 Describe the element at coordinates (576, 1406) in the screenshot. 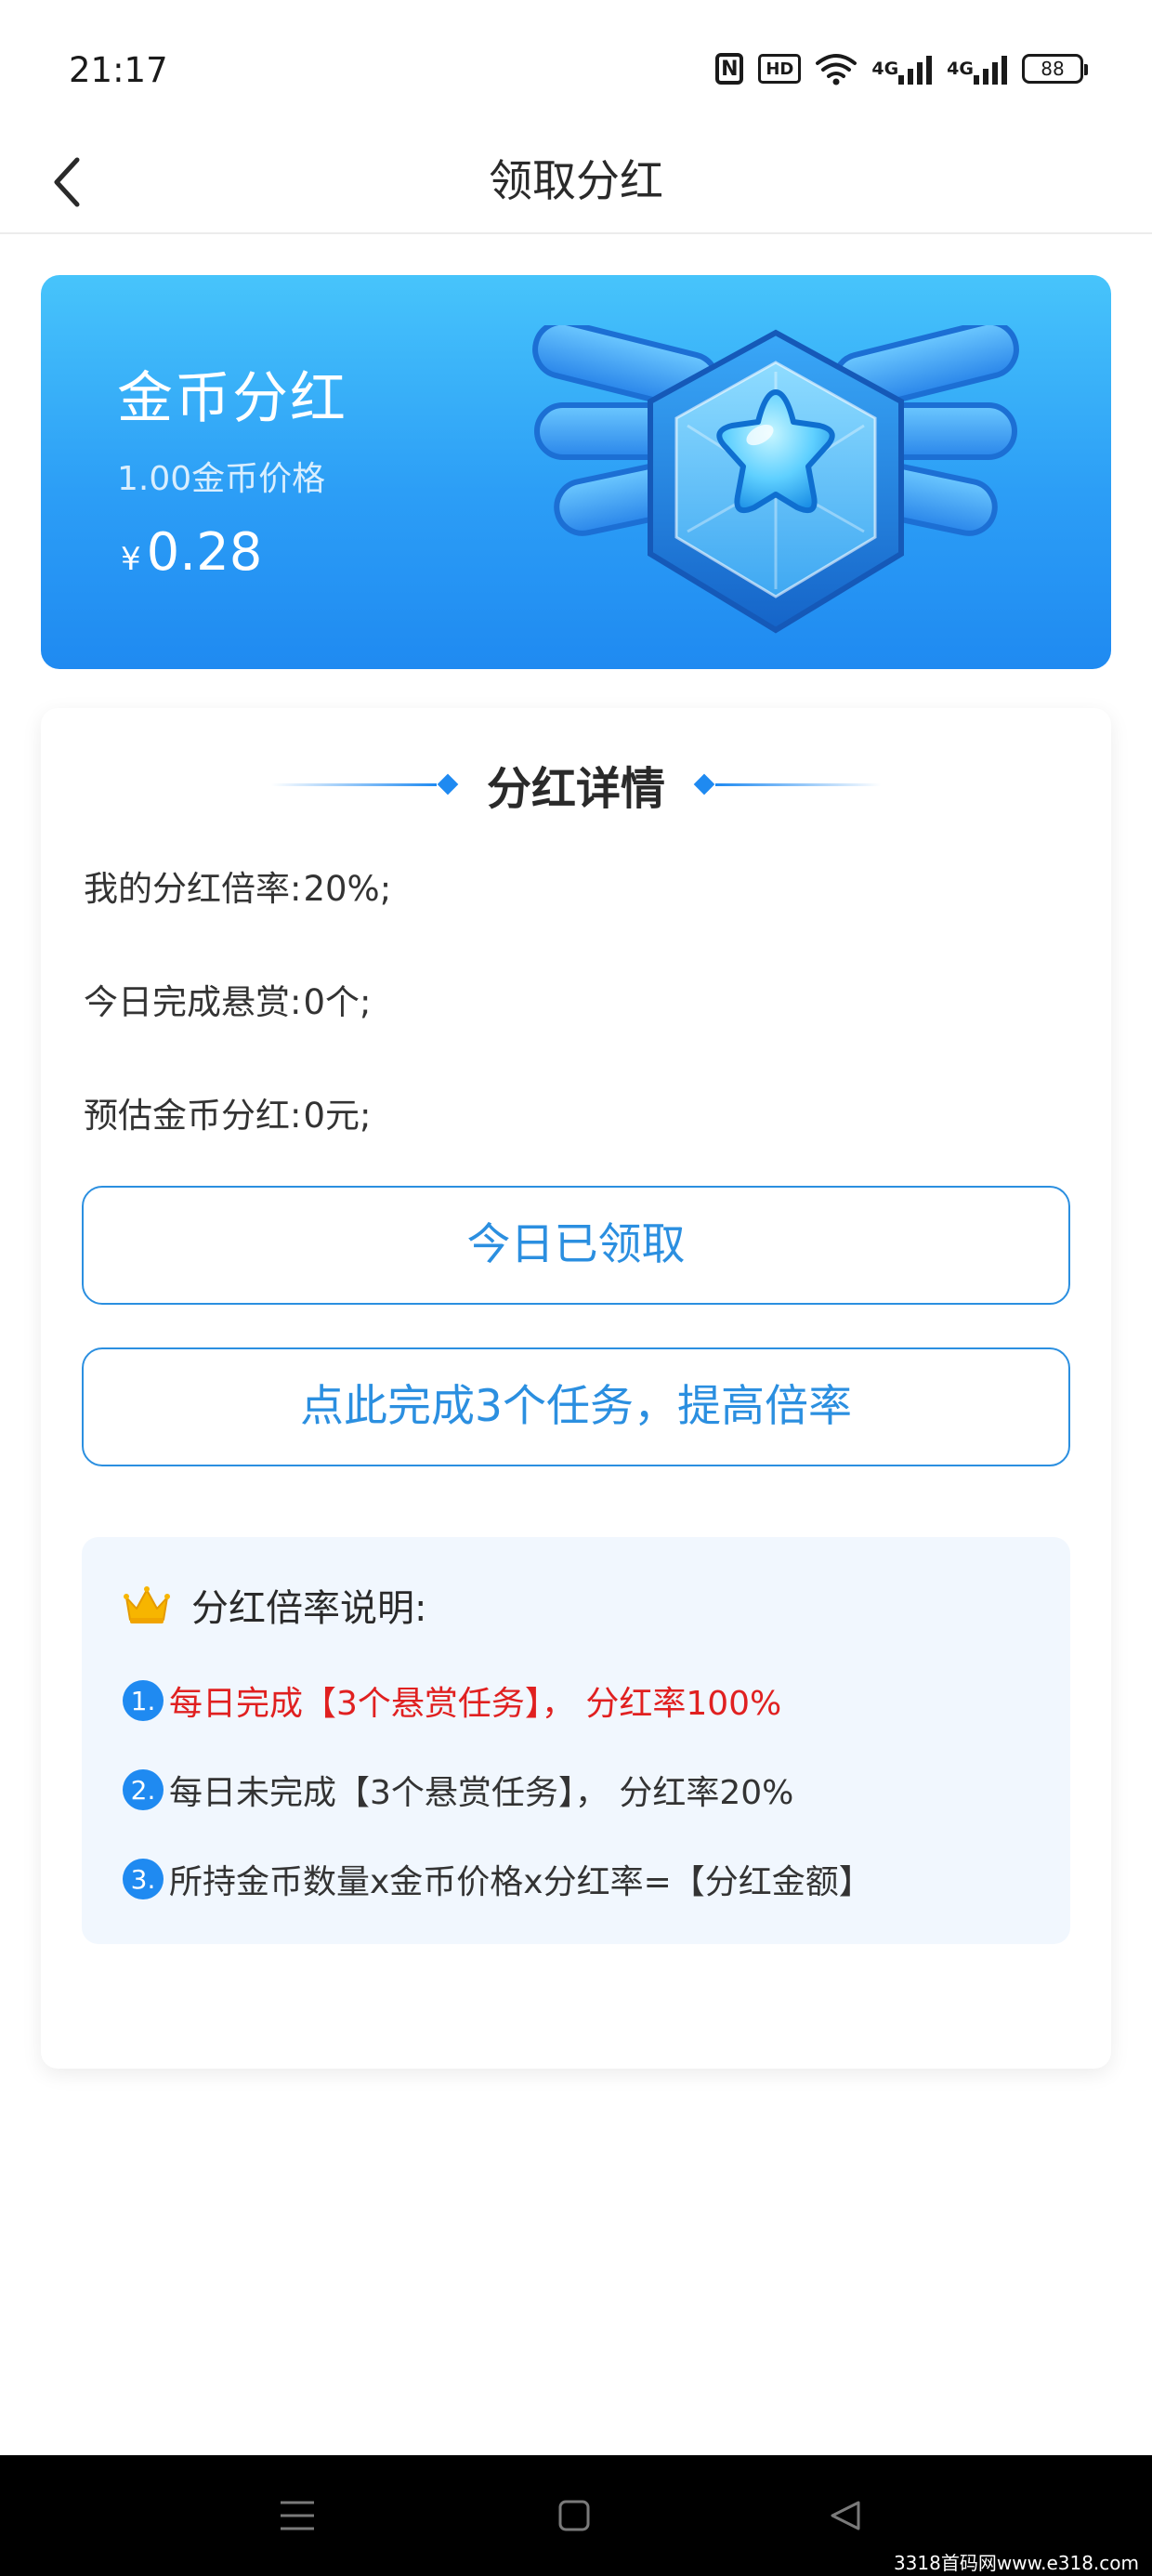

I see `complete-tasks-button: 点此完成3个任务，提高倍率` at that location.